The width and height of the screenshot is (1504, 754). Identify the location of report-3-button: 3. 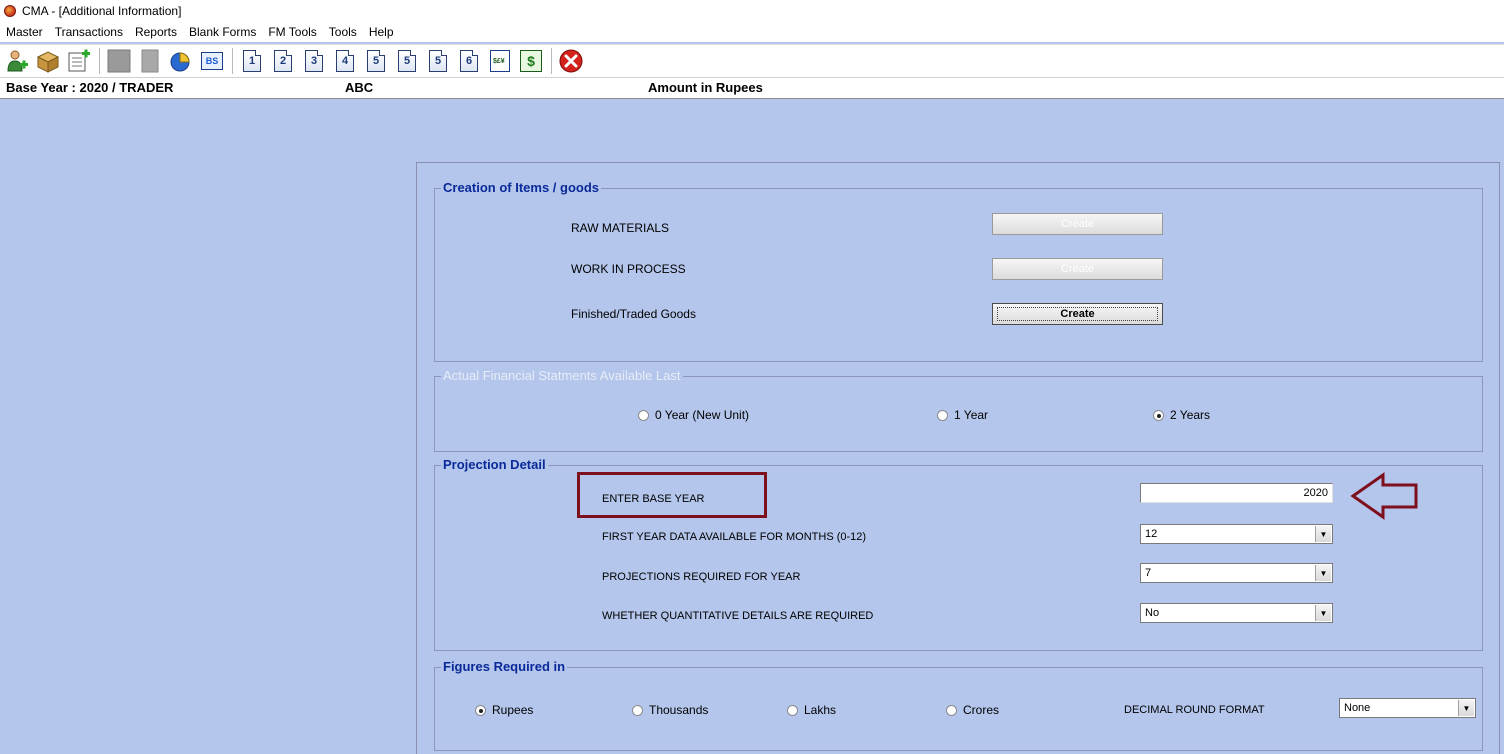
(314, 61).